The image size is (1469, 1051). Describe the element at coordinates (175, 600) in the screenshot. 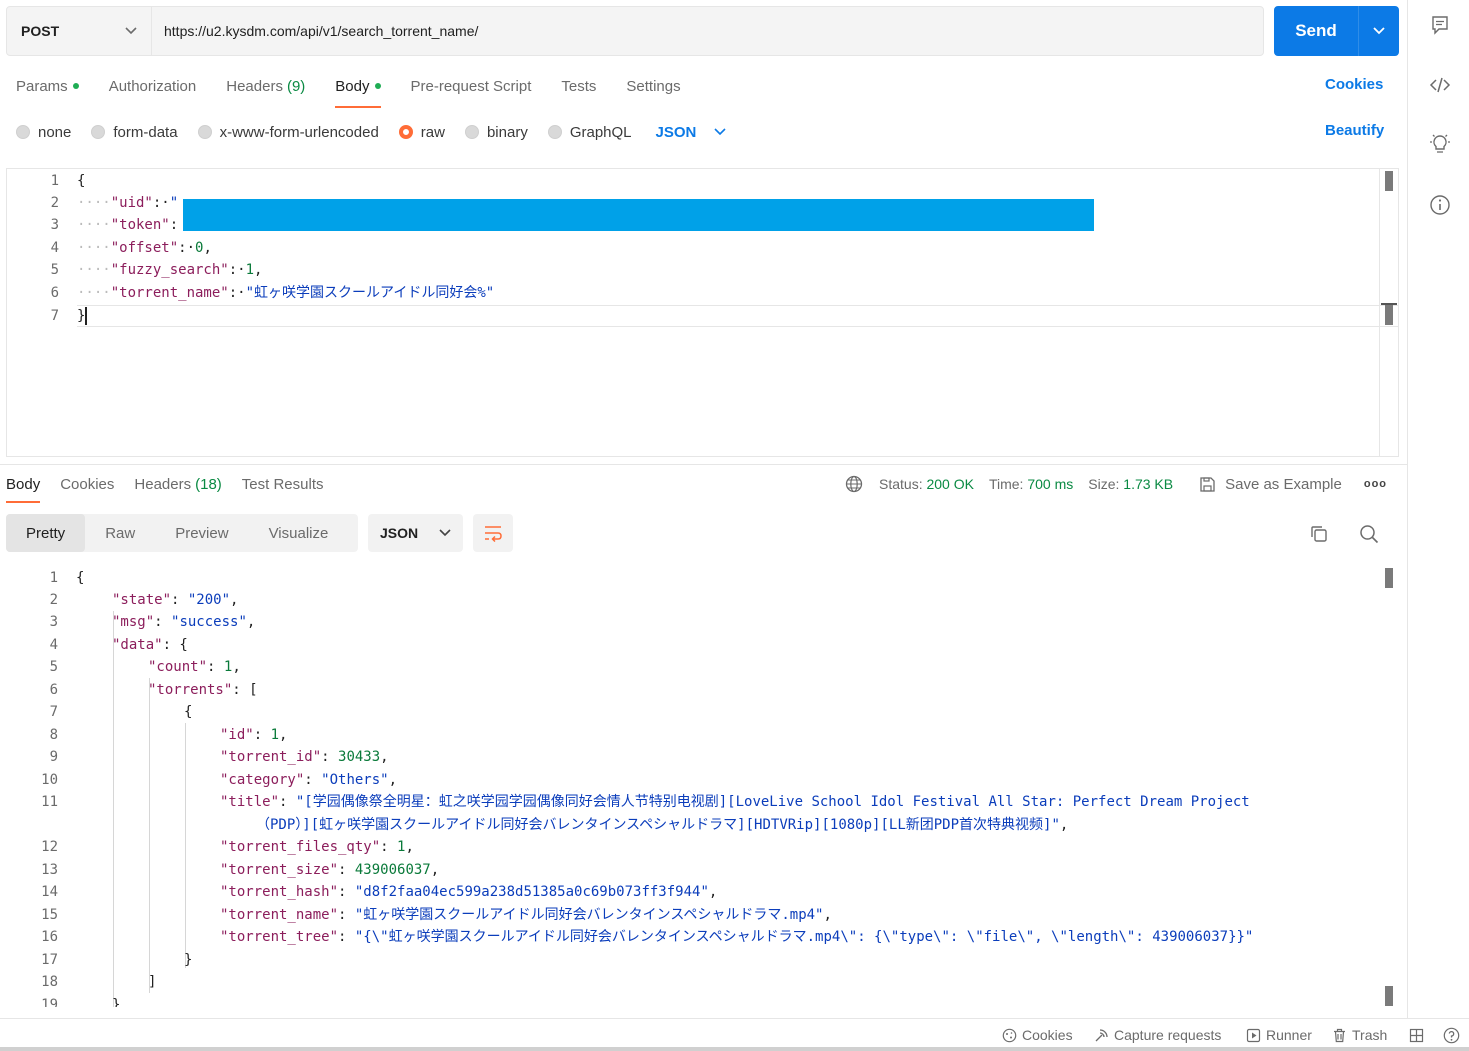

I see `code-text: "state": "200",` at that location.